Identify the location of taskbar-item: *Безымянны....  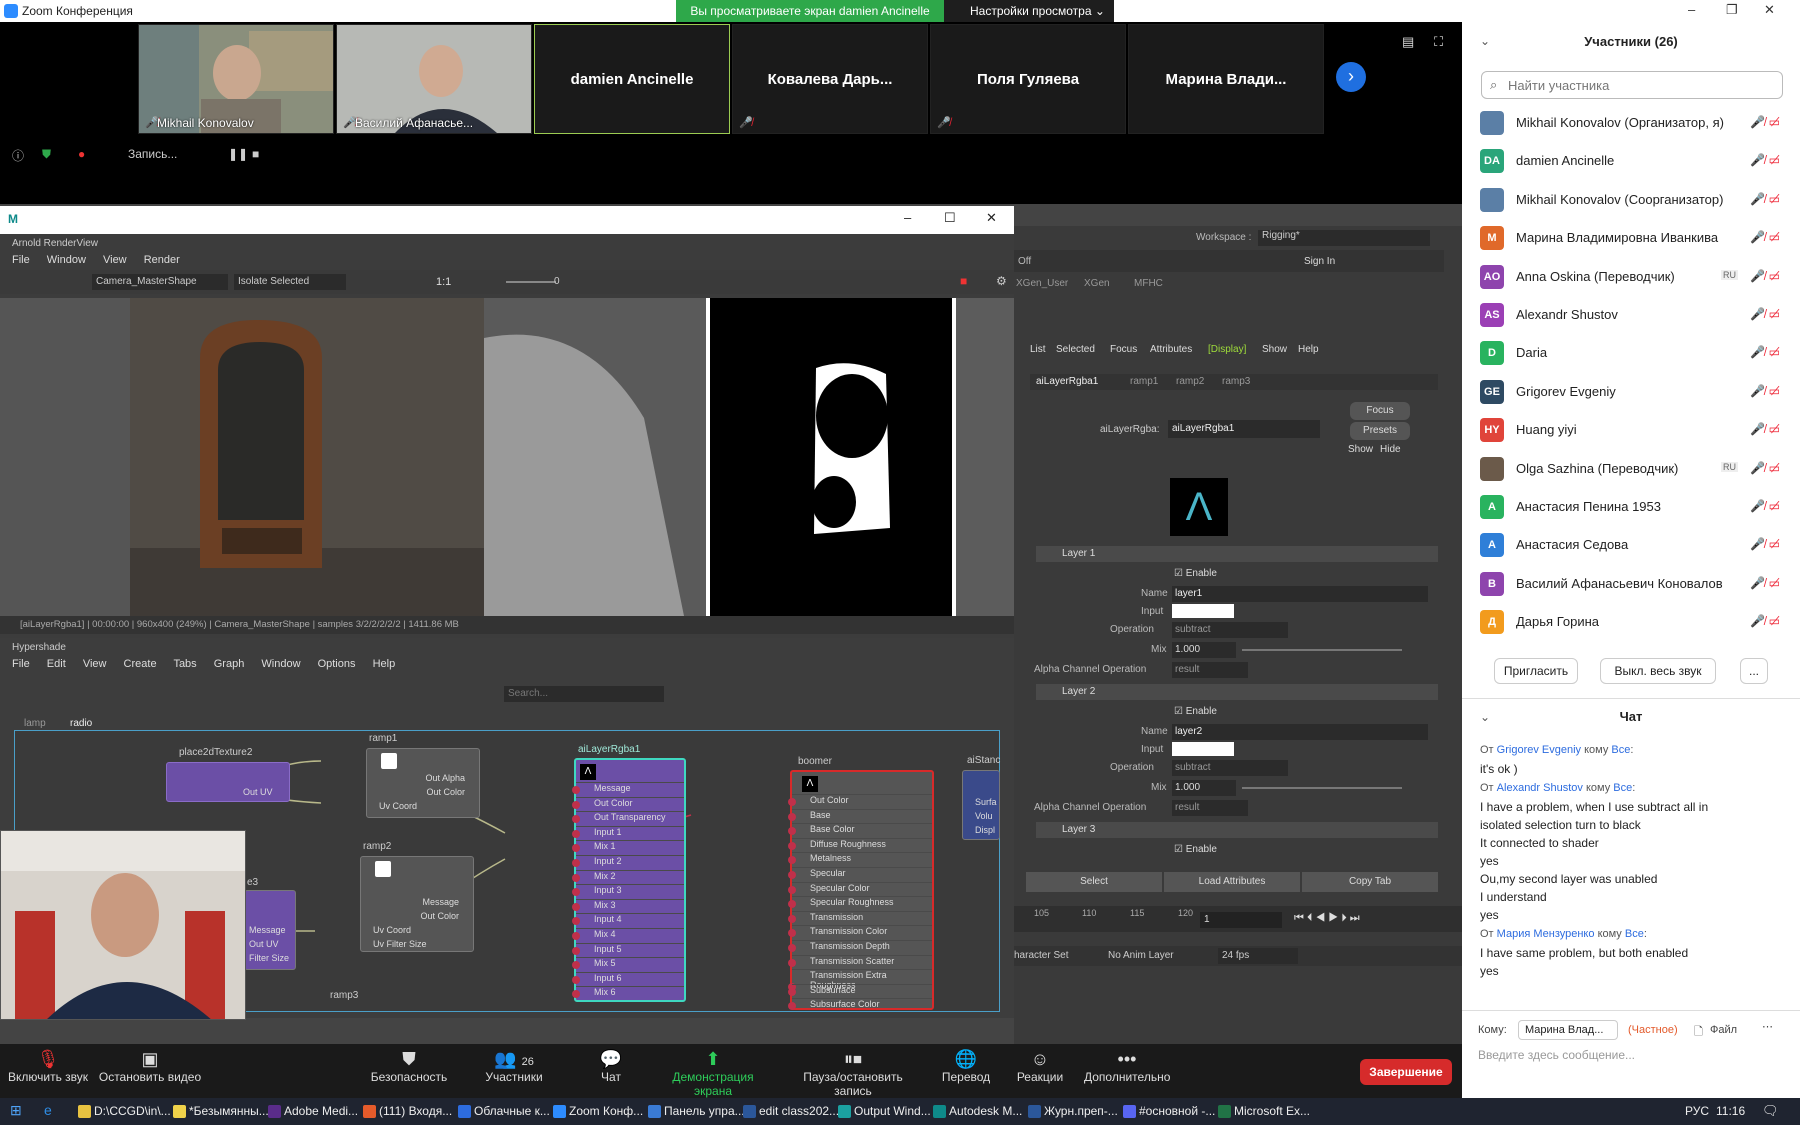
(220, 1111).